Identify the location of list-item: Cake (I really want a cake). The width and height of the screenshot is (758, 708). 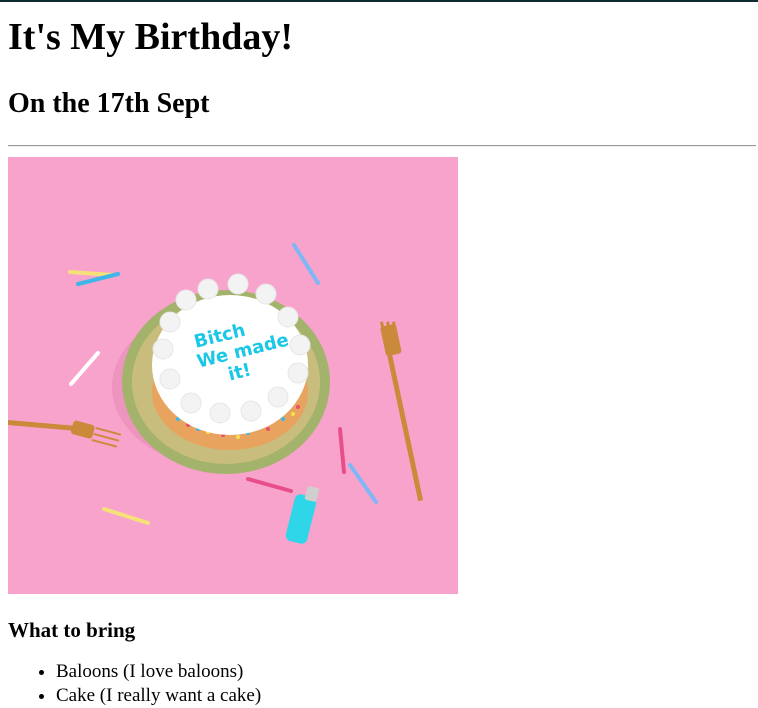
(406, 696).